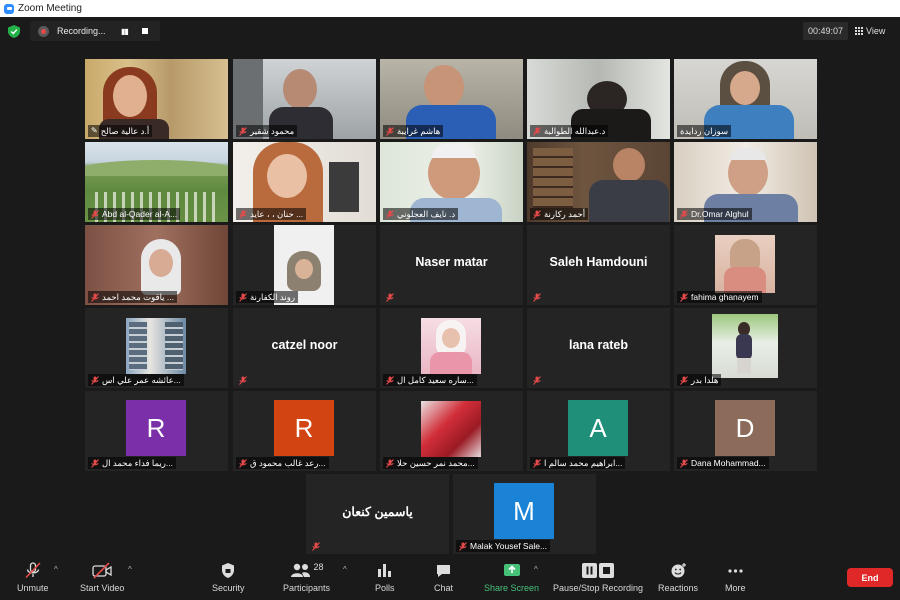 This screenshot has height=600, width=900. I want to click on participant-tile: هلدا بدر, so click(745, 348).